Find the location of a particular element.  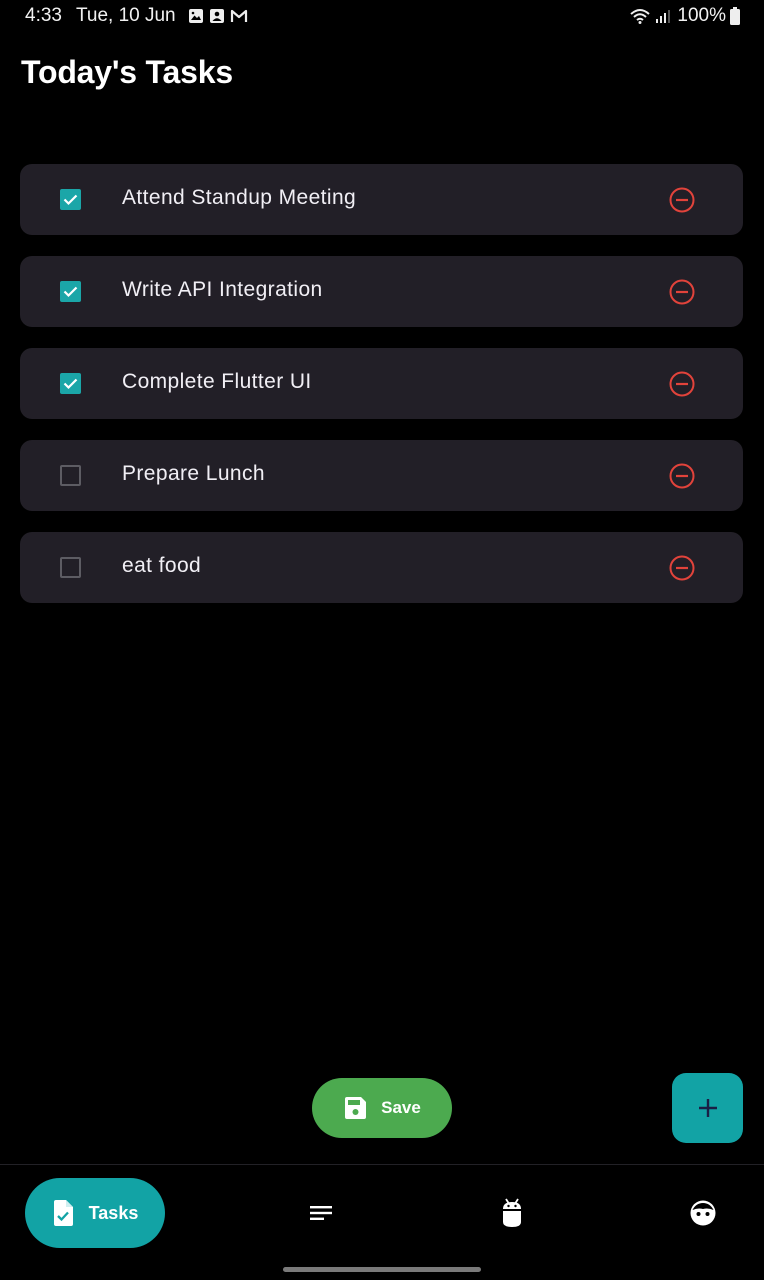

nav-item-android is located at coordinates (512, 1213).